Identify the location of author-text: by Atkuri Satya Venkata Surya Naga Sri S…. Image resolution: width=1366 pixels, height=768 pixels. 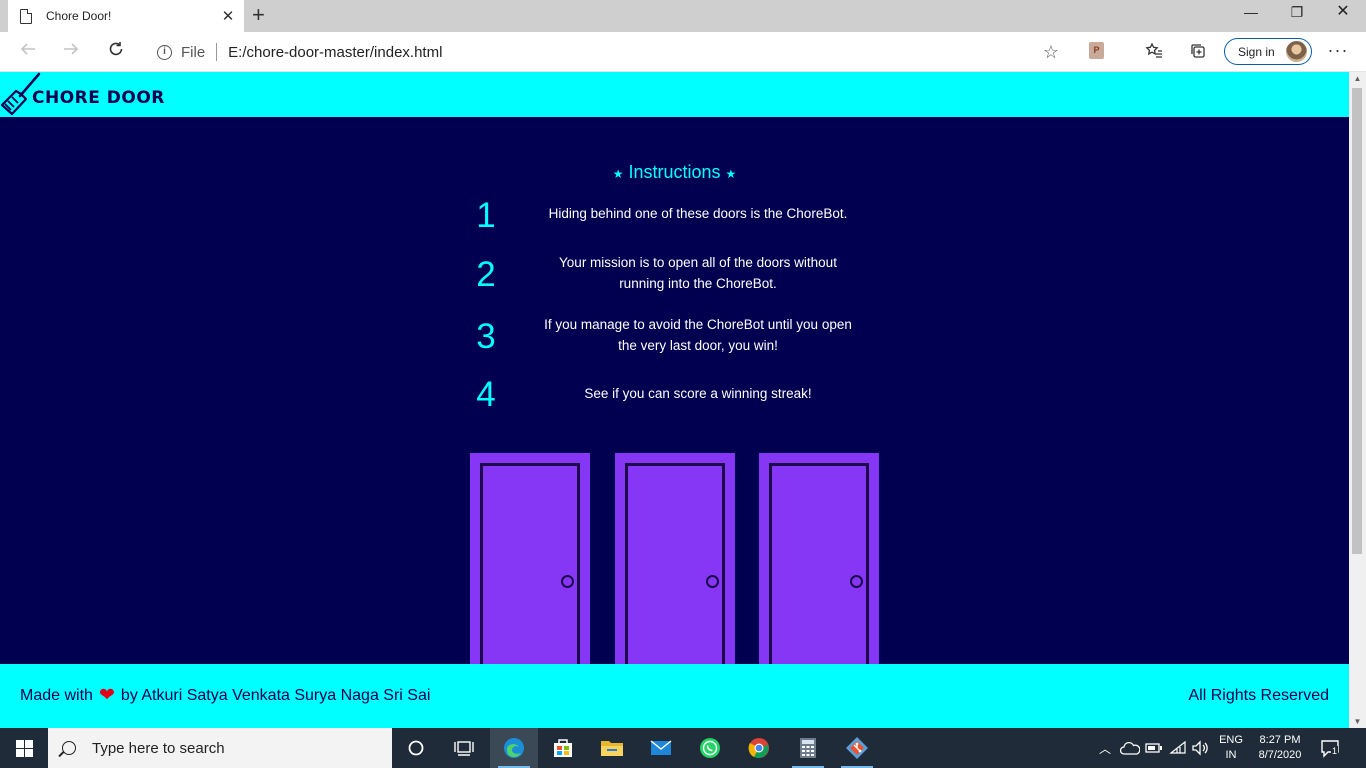
(275, 695).